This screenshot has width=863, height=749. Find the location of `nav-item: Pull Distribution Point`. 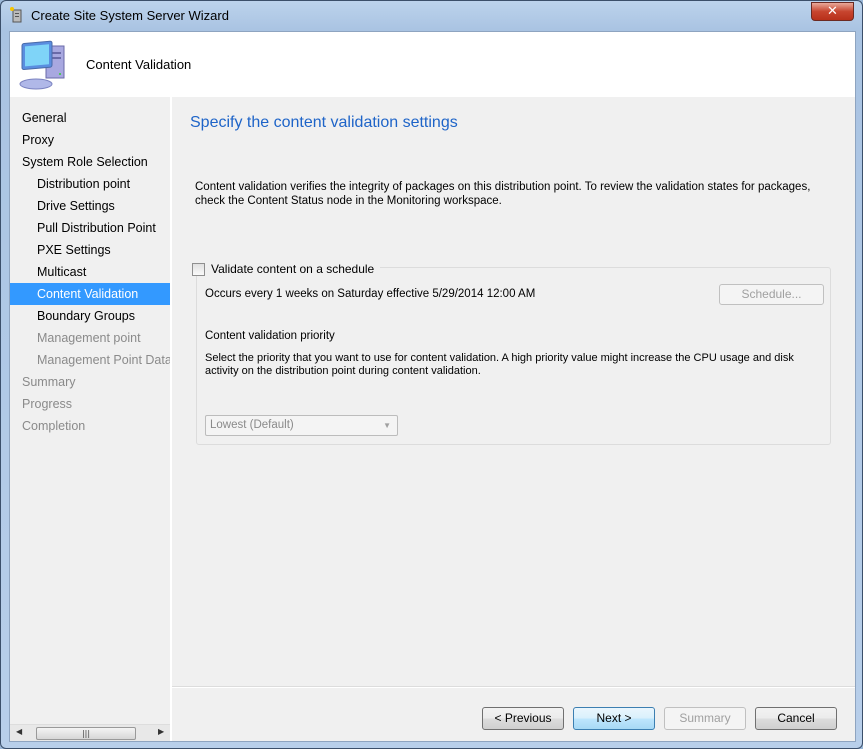

nav-item: Pull Distribution Point is located at coordinates (90, 228).